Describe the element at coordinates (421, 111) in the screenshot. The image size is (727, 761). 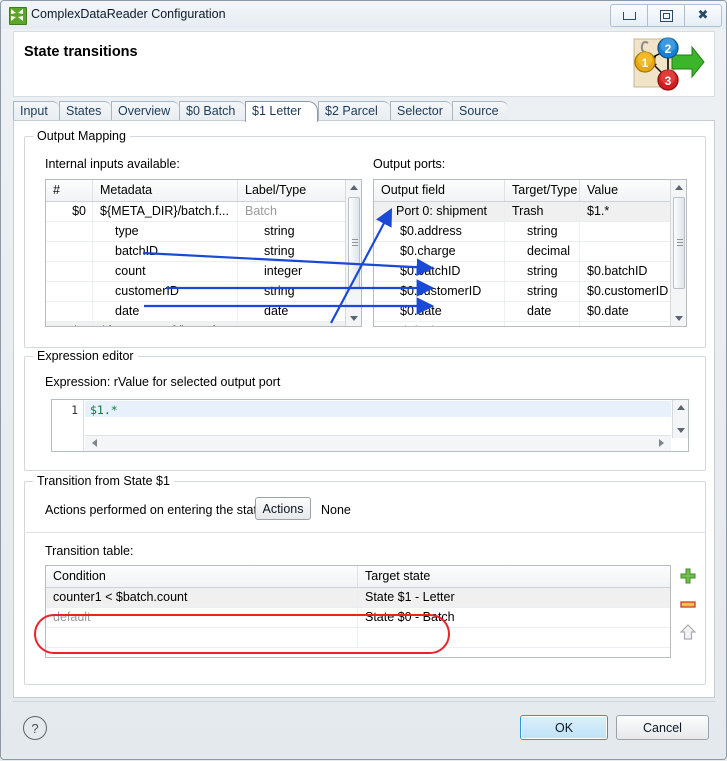
I see `tab-selector: Selector` at that location.